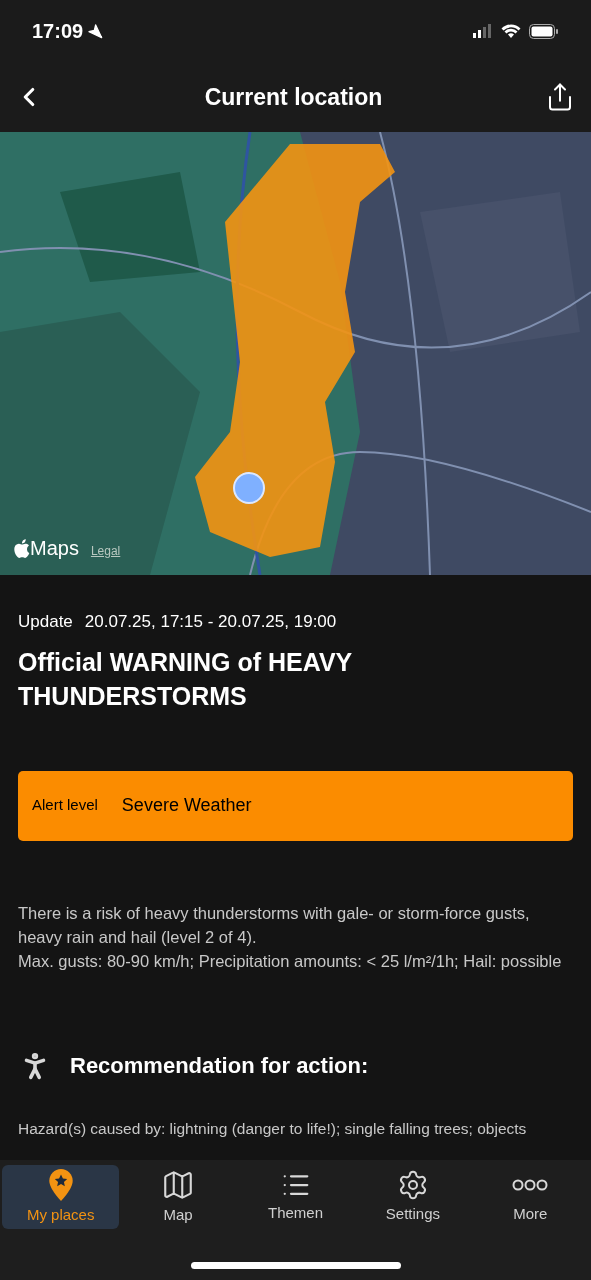 This screenshot has width=591, height=1280. I want to click on tab-bar-item: Themen, so click(295, 1197).